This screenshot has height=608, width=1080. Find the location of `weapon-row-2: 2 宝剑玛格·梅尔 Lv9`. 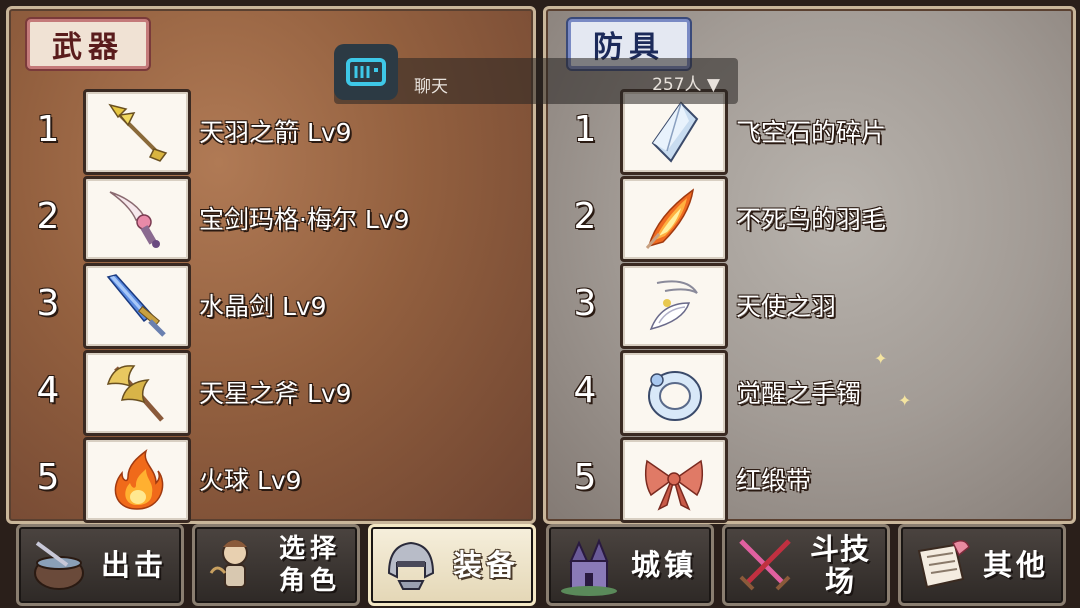

weapon-row-2: 2 宝剑玛格·梅尔 Lv9 is located at coordinates (271, 219).